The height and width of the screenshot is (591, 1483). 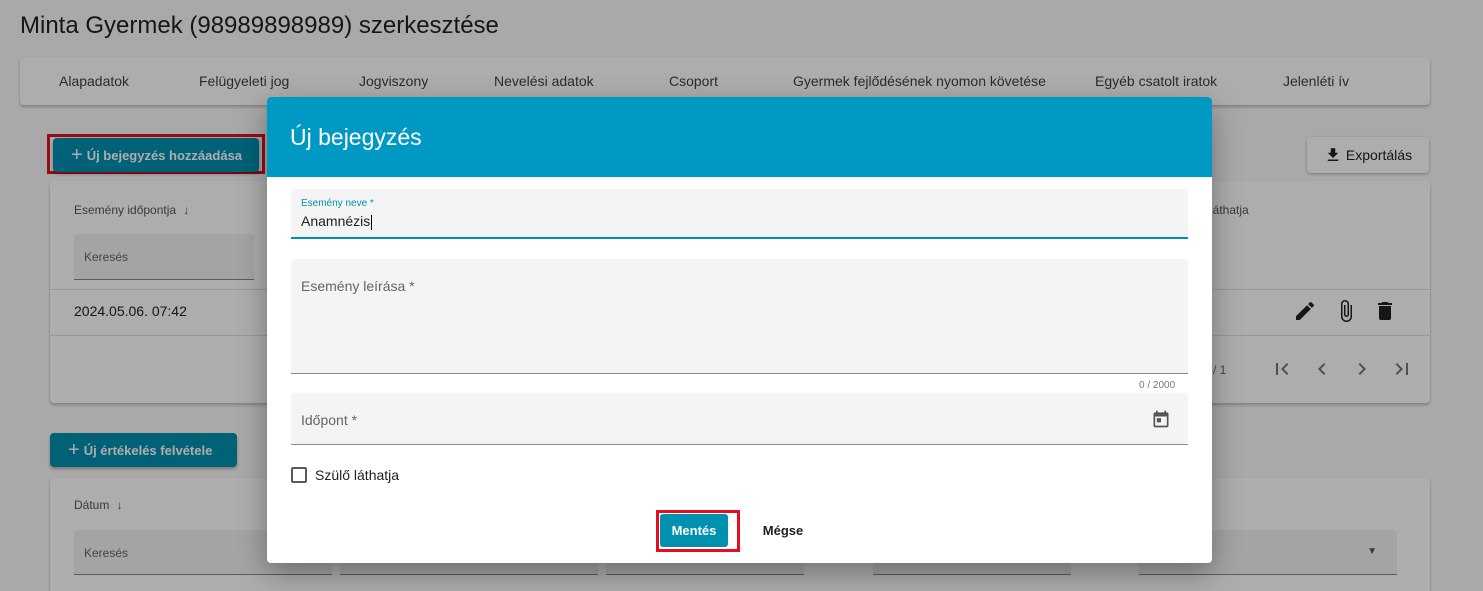 What do you see at coordinates (694, 530) in the screenshot?
I see `save-button: Mentés` at bounding box center [694, 530].